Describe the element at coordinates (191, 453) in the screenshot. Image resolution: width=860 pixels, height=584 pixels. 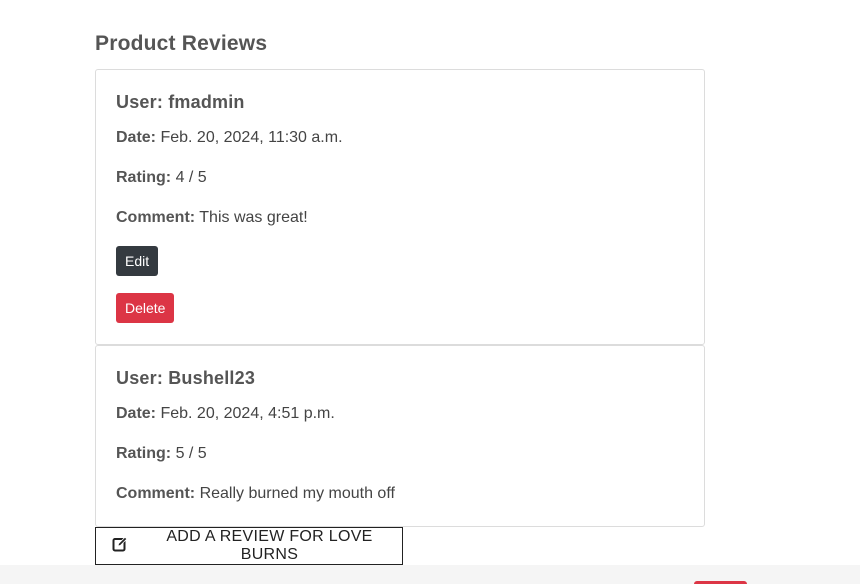
I see `rating-value: 5 / 5` at that location.